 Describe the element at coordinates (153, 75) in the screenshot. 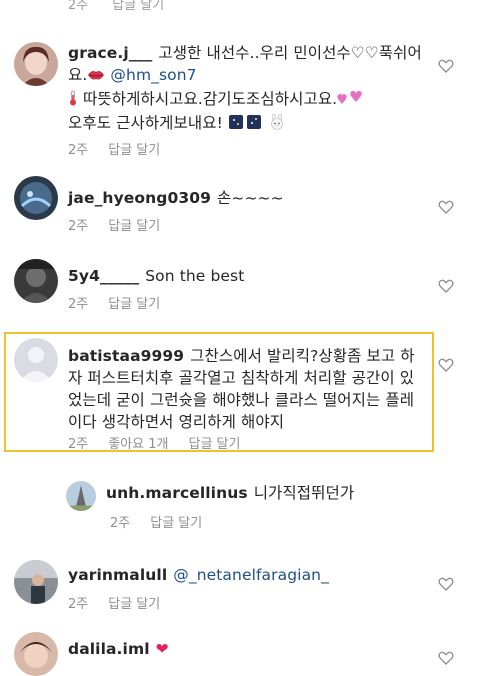

I see `mention-link: @hm_son7` at that location.